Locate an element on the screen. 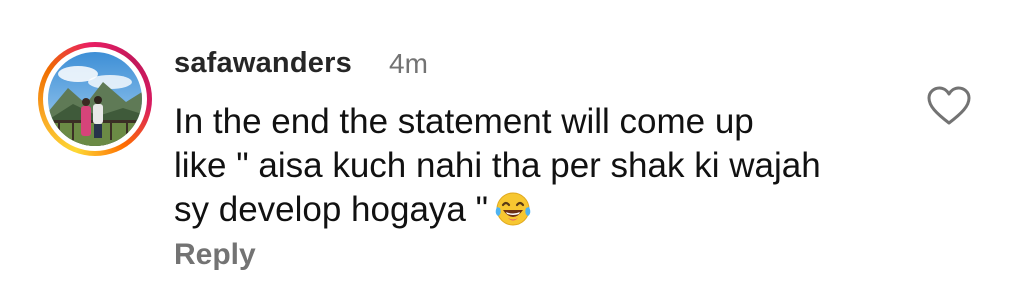  avatar-ring-gap is located at coordinates (95, 99).